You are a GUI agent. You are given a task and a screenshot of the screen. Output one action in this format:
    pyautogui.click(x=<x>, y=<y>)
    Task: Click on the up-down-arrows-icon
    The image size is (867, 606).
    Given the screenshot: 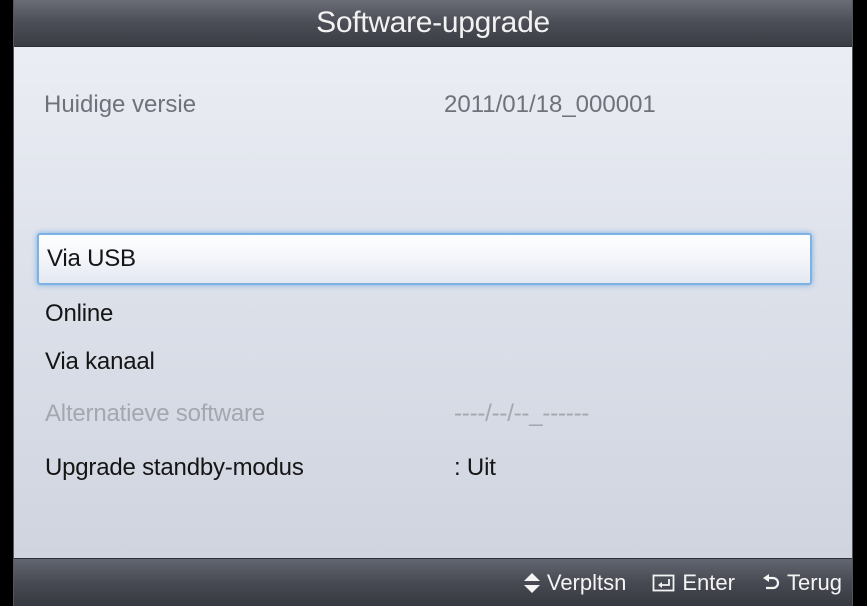 What is the action you would take?
    pyautogui.click(x=532, y=583)
    